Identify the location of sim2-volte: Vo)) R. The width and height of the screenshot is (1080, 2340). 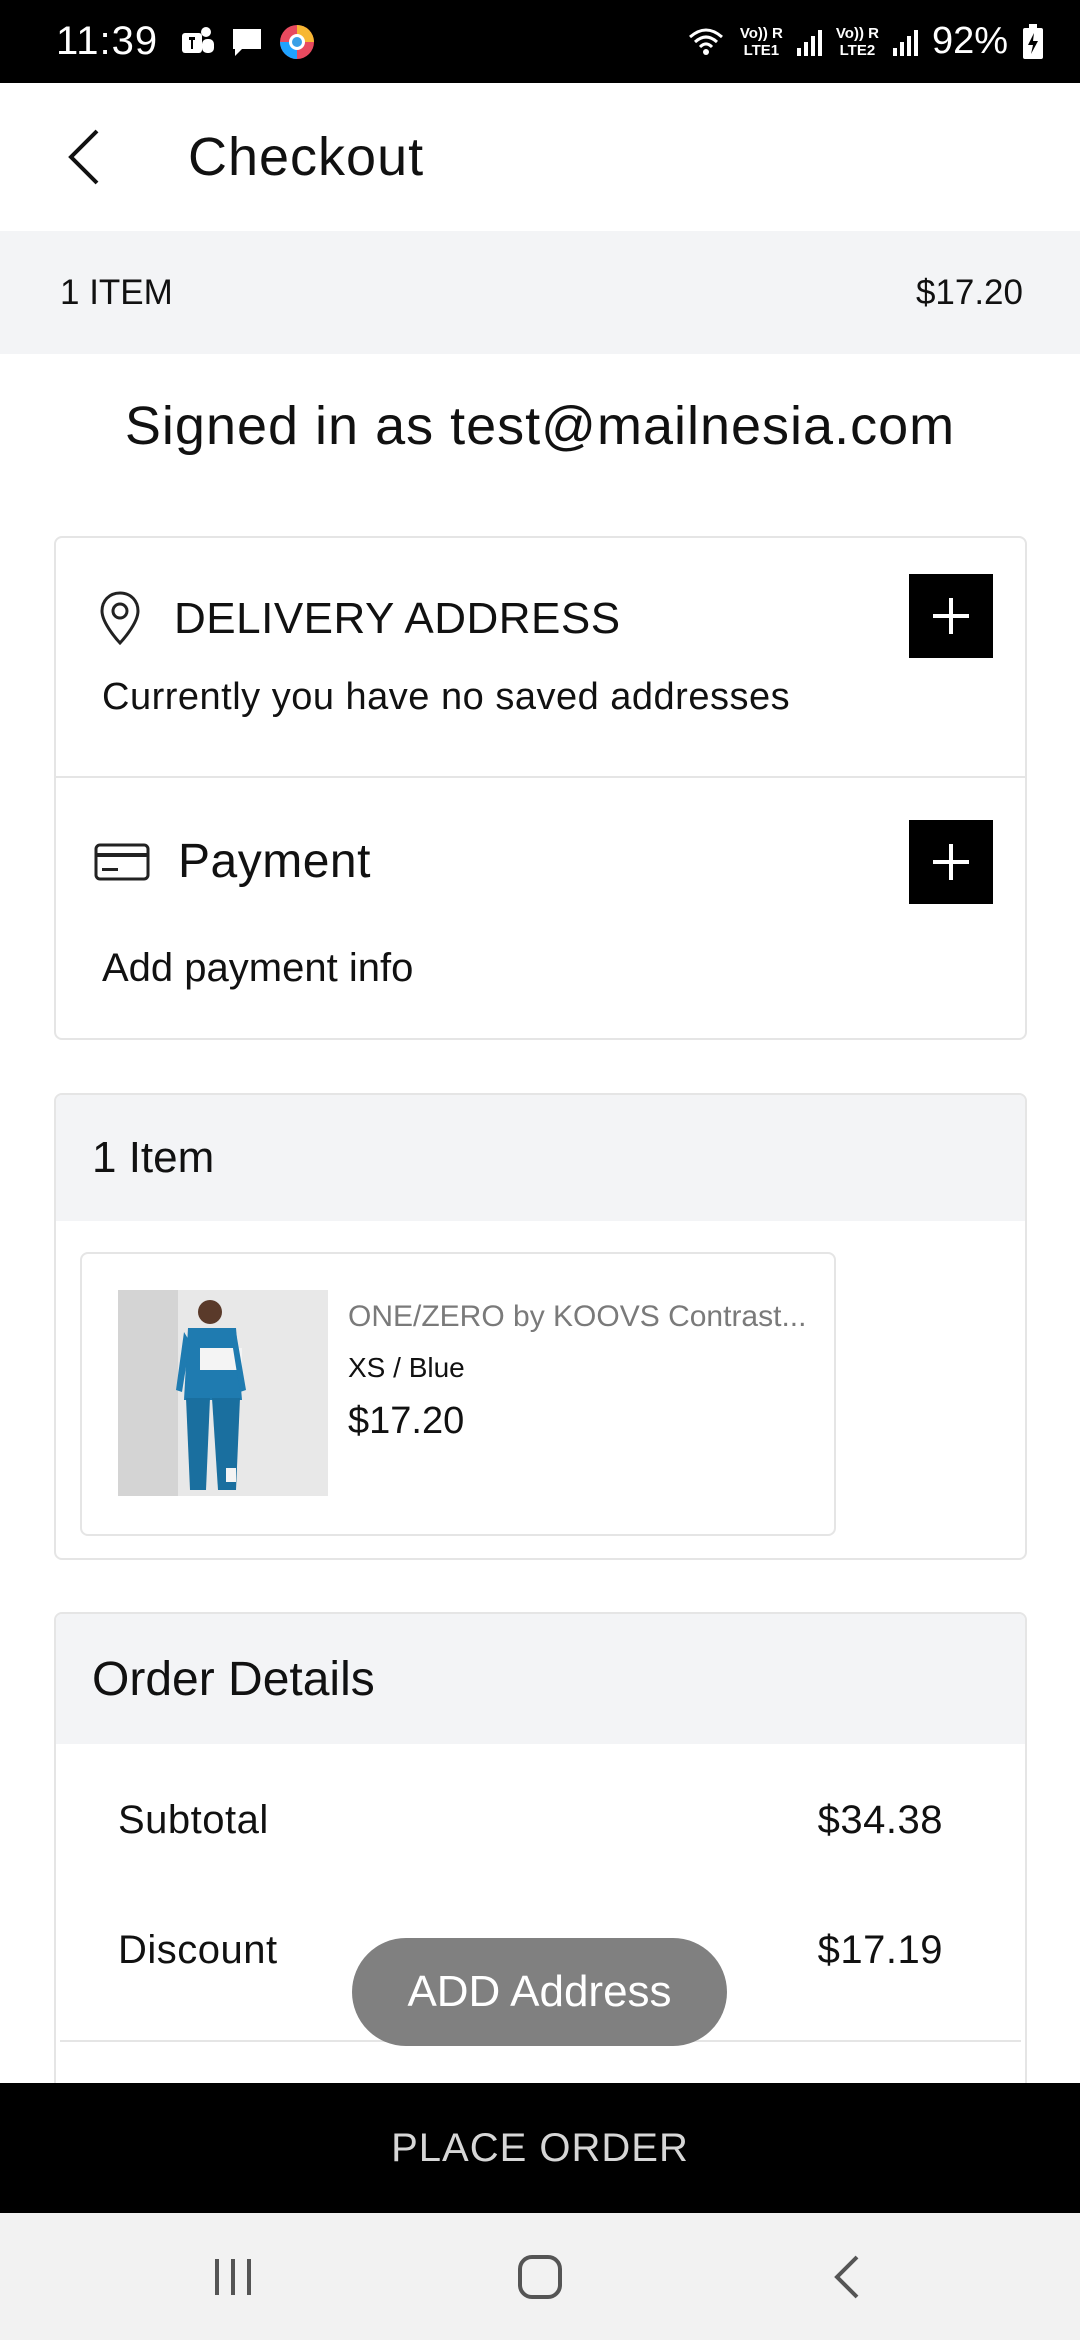
(857, 33).